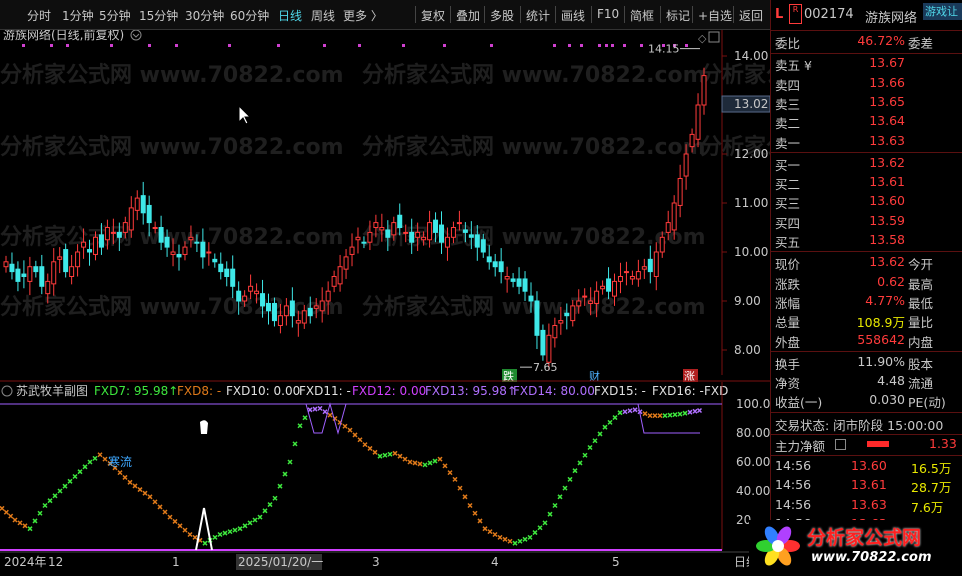 The width and height of the screenshot is (962, 576). I want to click on period-tab-0: 分时, so click(39, 15).